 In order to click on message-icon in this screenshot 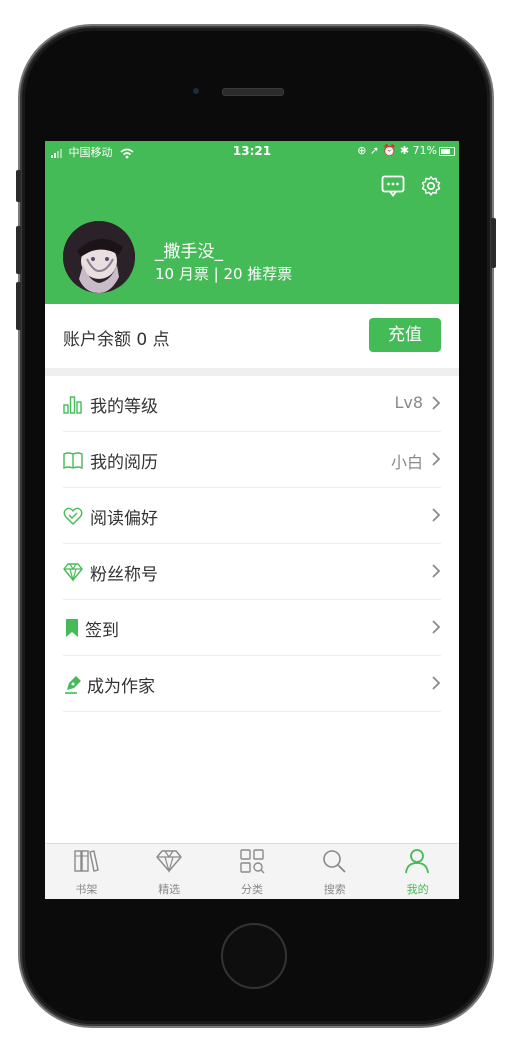, I will do `click(393, 186)`.